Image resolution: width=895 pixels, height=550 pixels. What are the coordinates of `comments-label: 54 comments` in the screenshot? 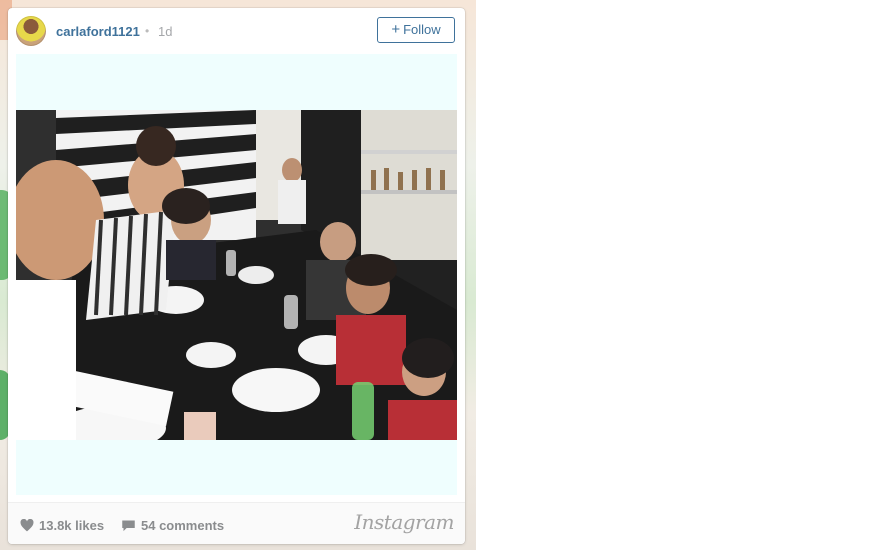 It's located at (183, 525).